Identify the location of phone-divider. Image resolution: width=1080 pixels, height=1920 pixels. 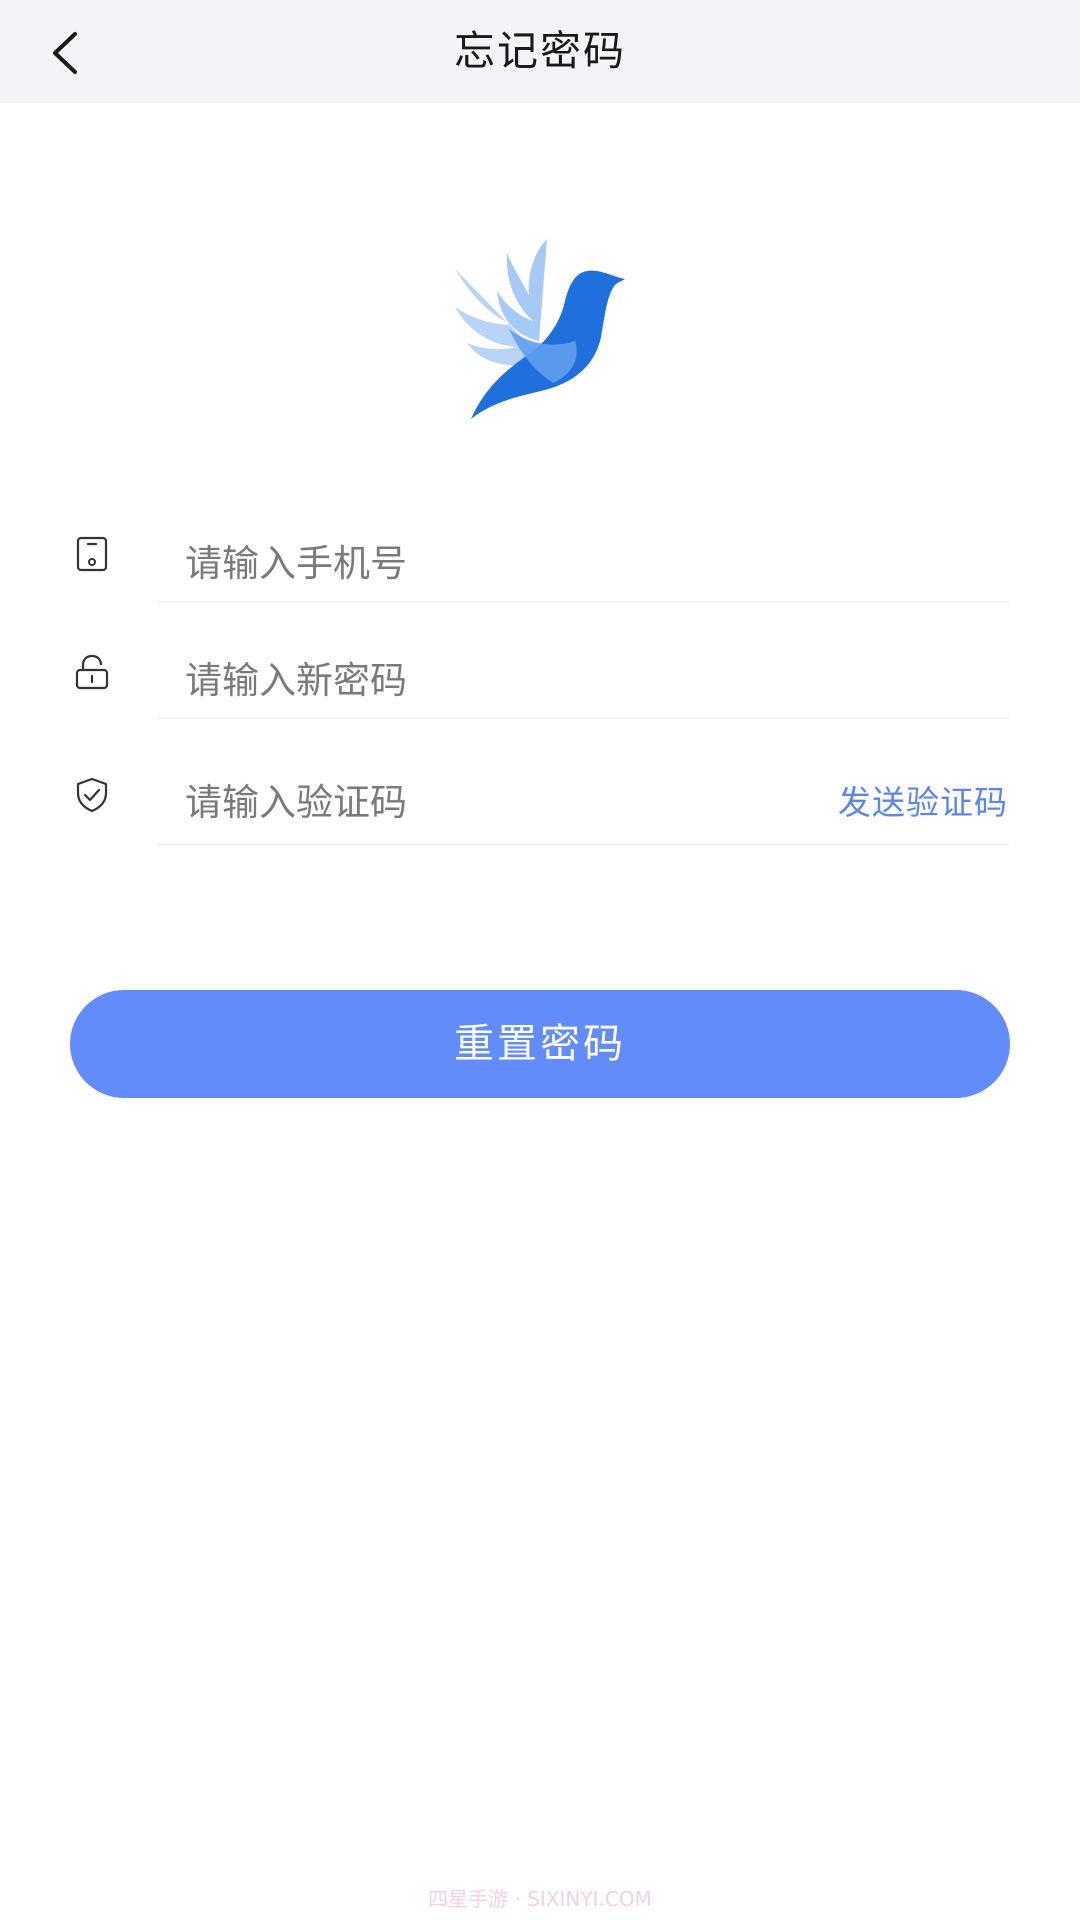
(583, 601).